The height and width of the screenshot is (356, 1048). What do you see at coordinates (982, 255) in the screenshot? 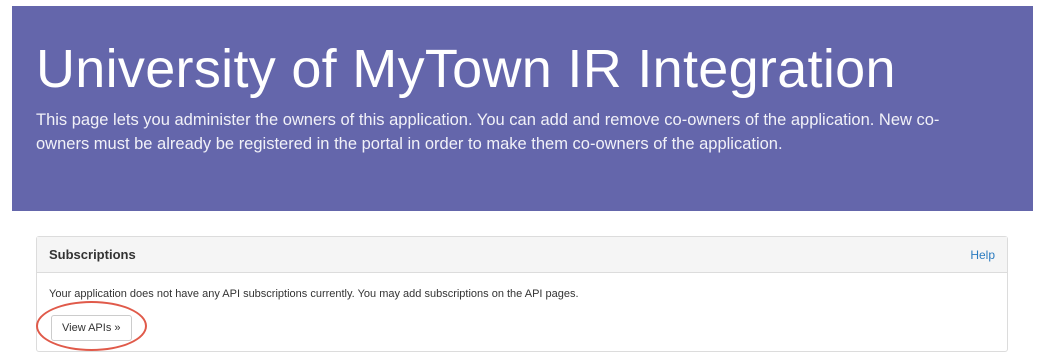
I see `help-link: Help` at bounding box center [982, 255].